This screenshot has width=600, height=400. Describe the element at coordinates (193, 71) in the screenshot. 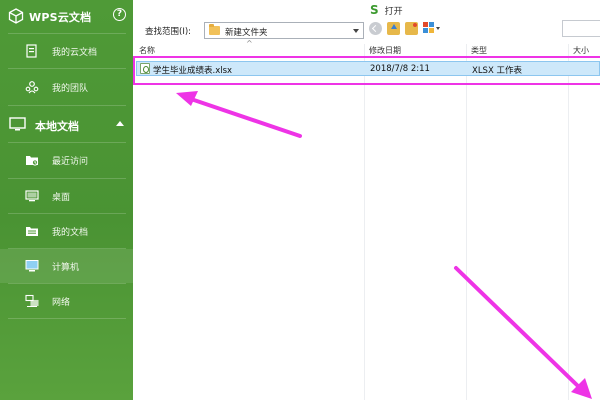

I see `file-name: 学生毕业成绩表.xlsx` at that location.